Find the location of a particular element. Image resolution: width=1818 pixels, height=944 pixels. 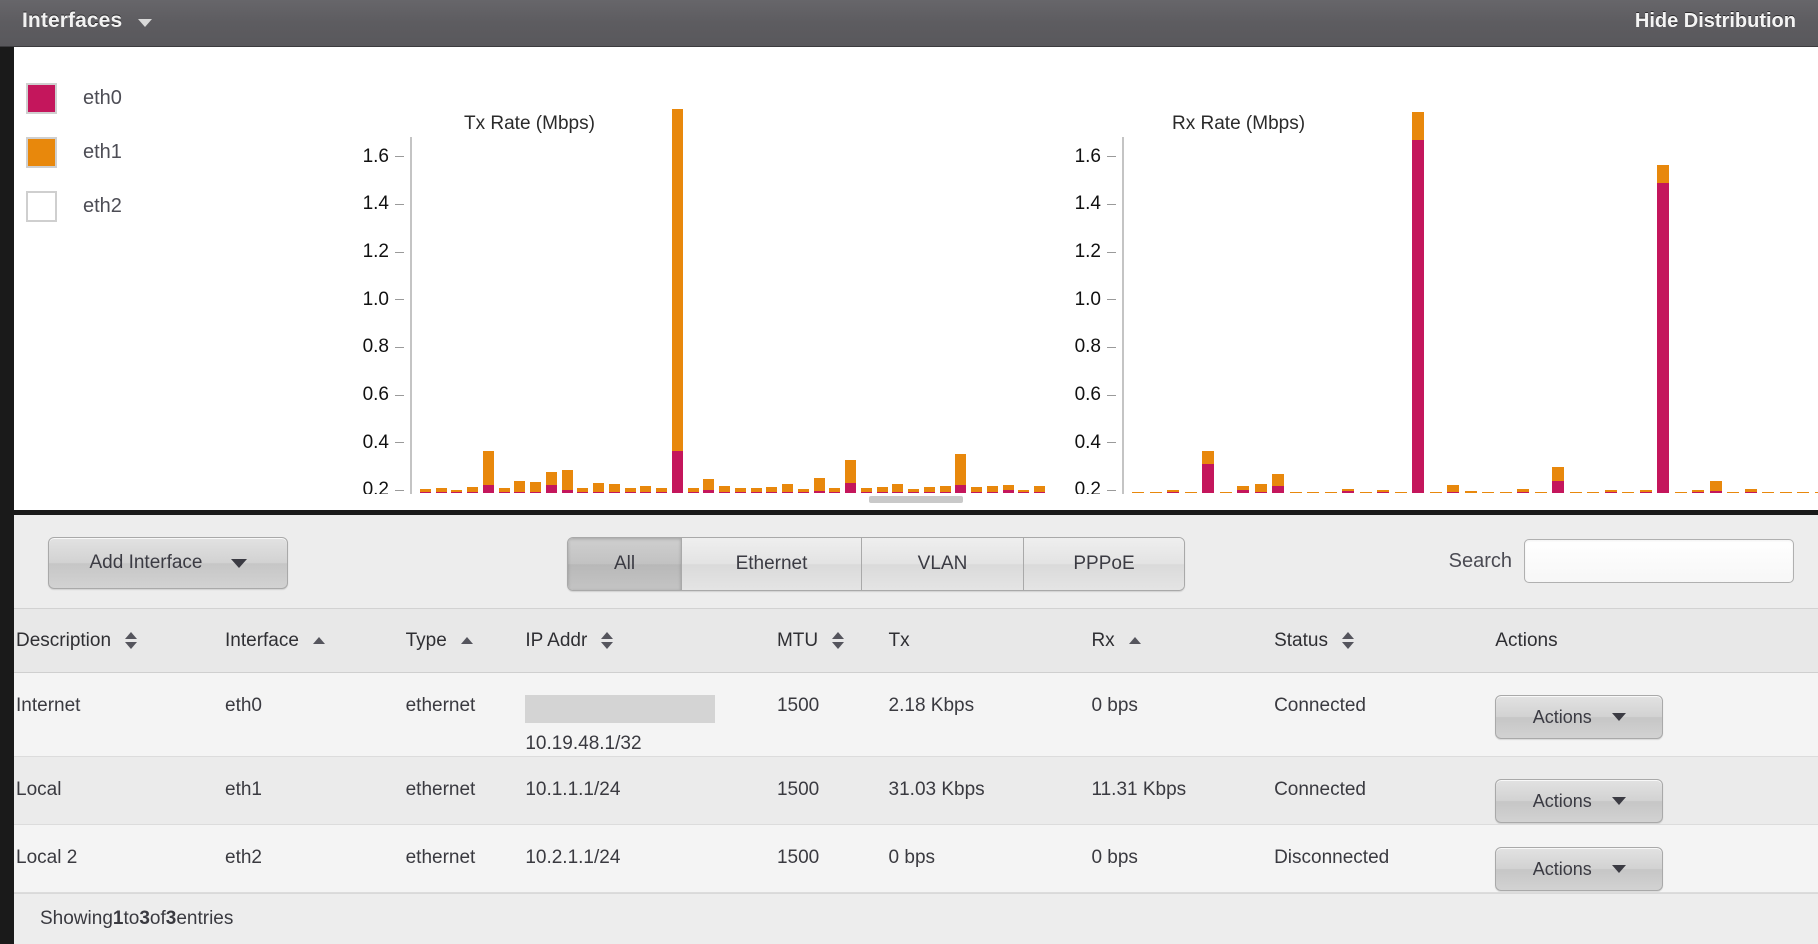

sort-icon-rx is located at coordinates (1134, 640).